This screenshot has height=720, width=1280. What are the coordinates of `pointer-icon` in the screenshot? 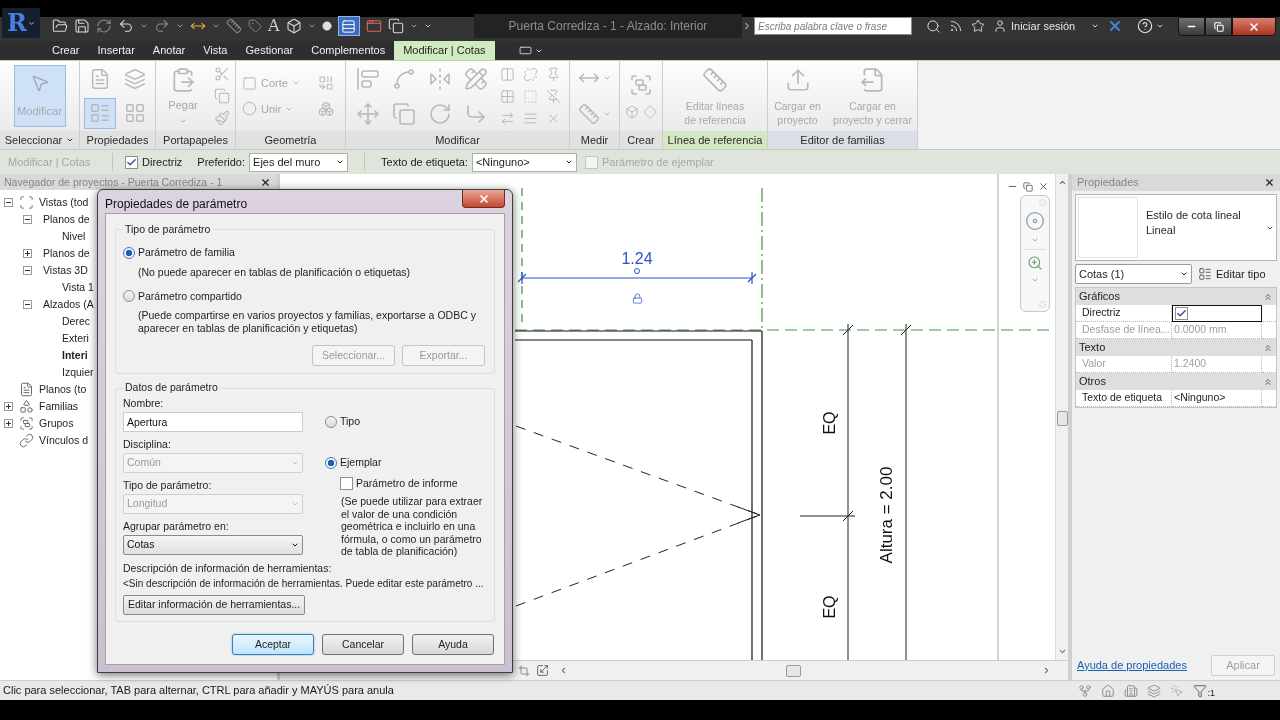 It's located at (1177, 690).